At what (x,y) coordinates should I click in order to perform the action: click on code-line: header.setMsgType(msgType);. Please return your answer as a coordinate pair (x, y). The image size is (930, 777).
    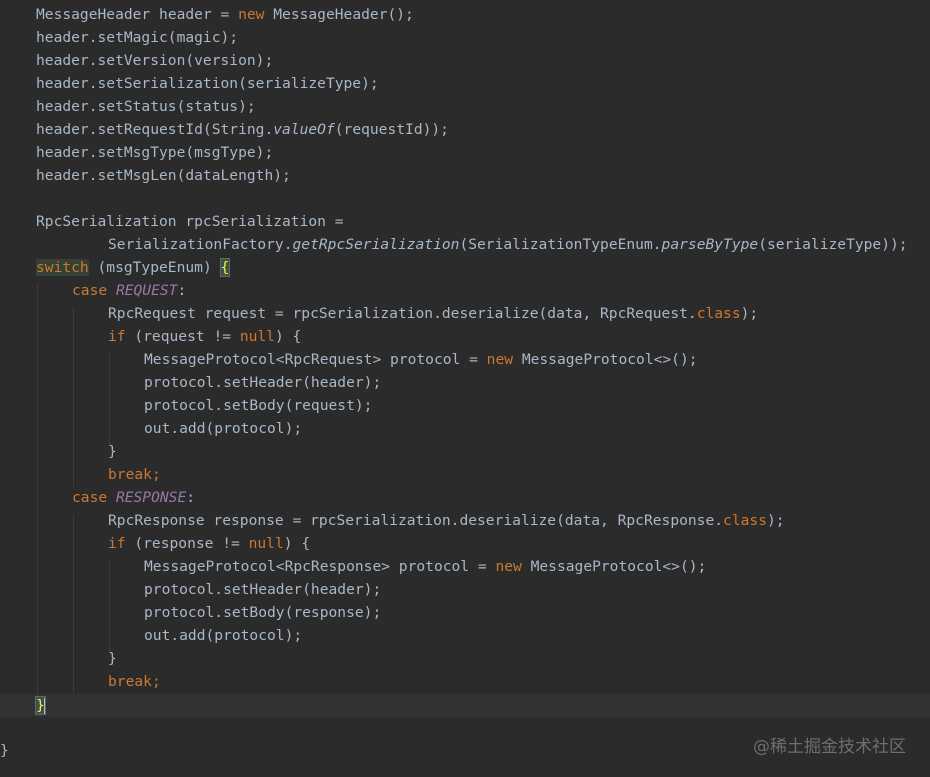
    Looking at the image, I should click on (155, 152).